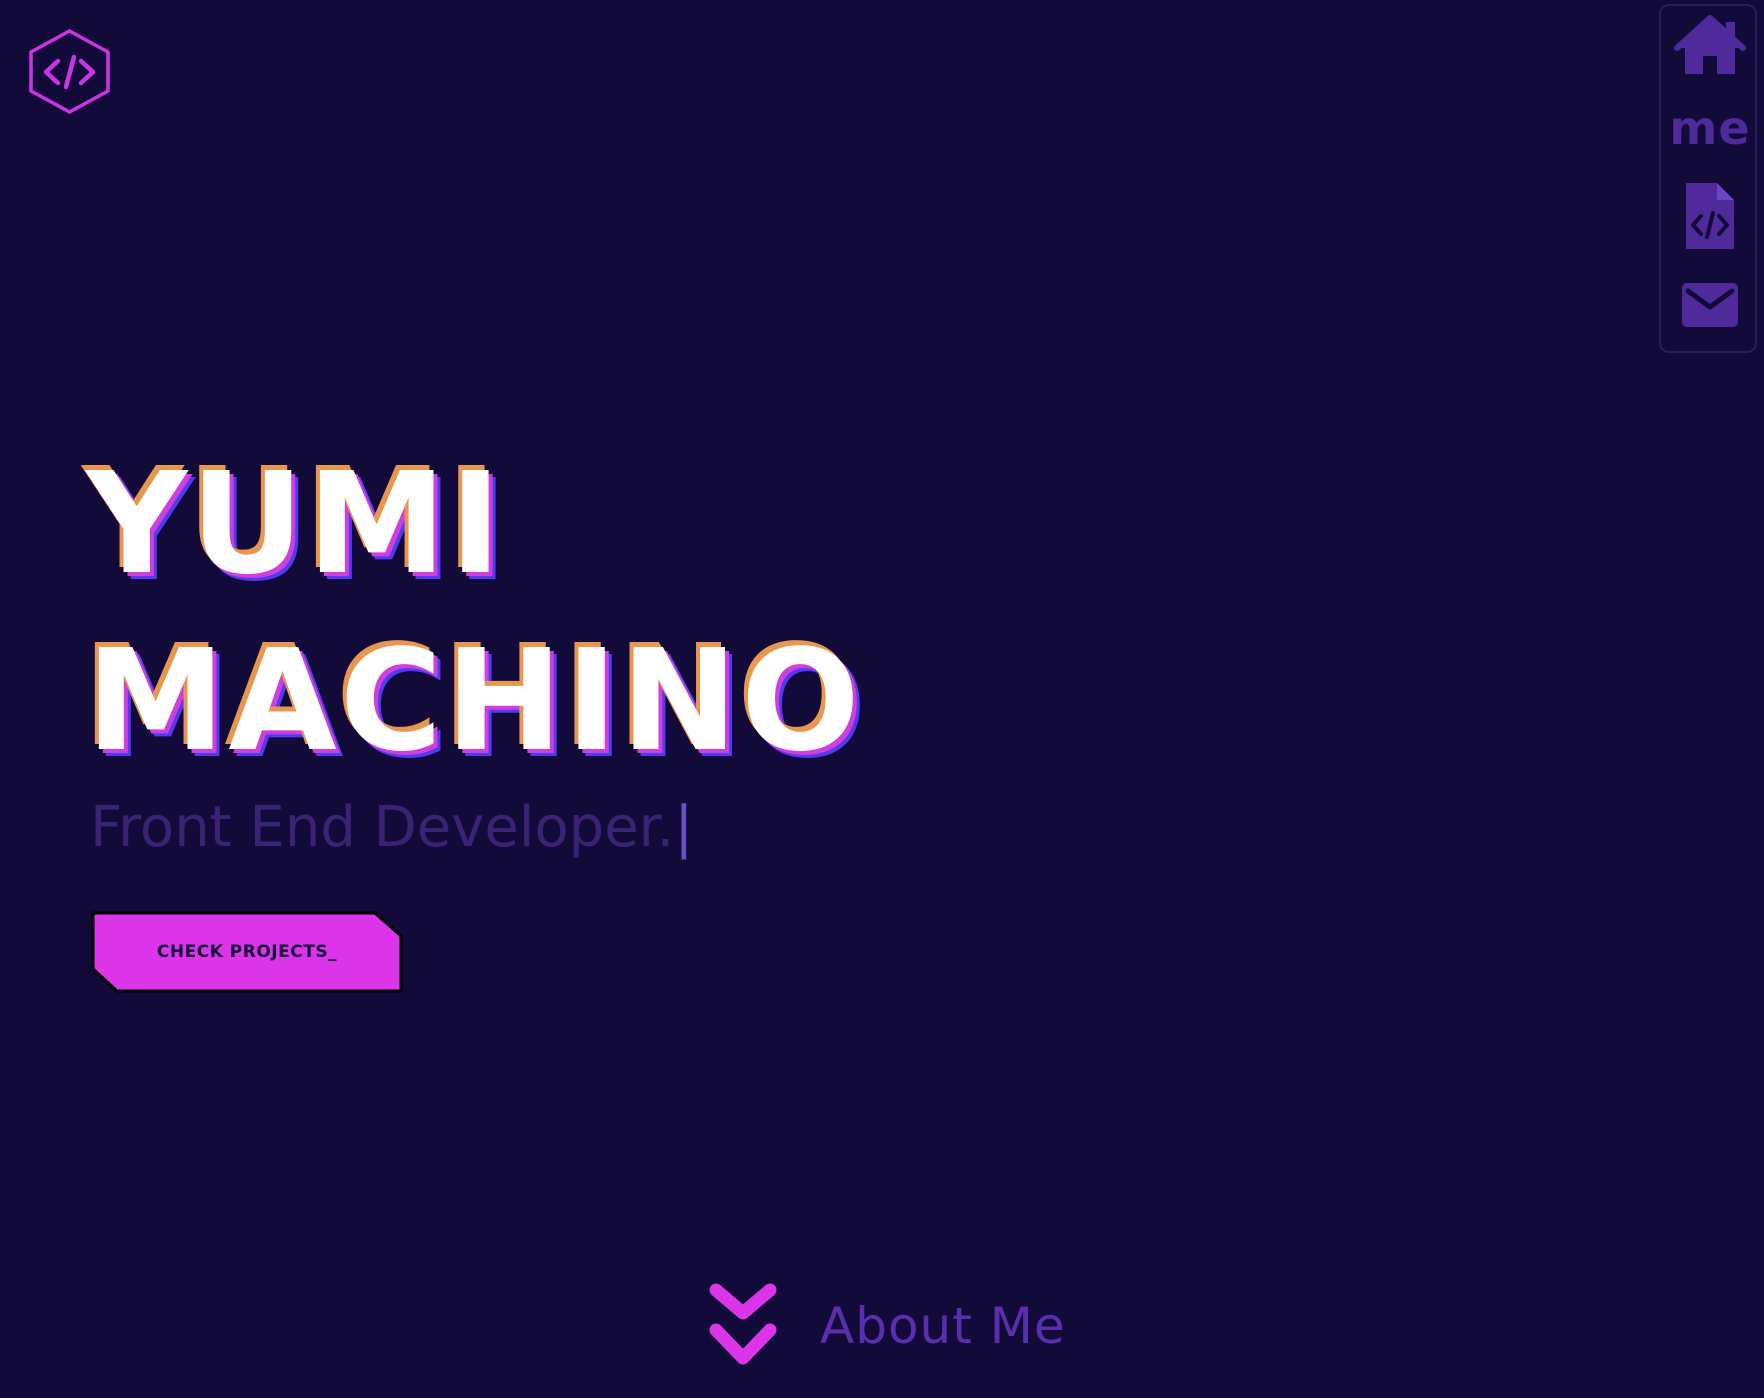 This screenshot has height=1398, width=1764. I want to click on nav-contact, so click(1710, 305).